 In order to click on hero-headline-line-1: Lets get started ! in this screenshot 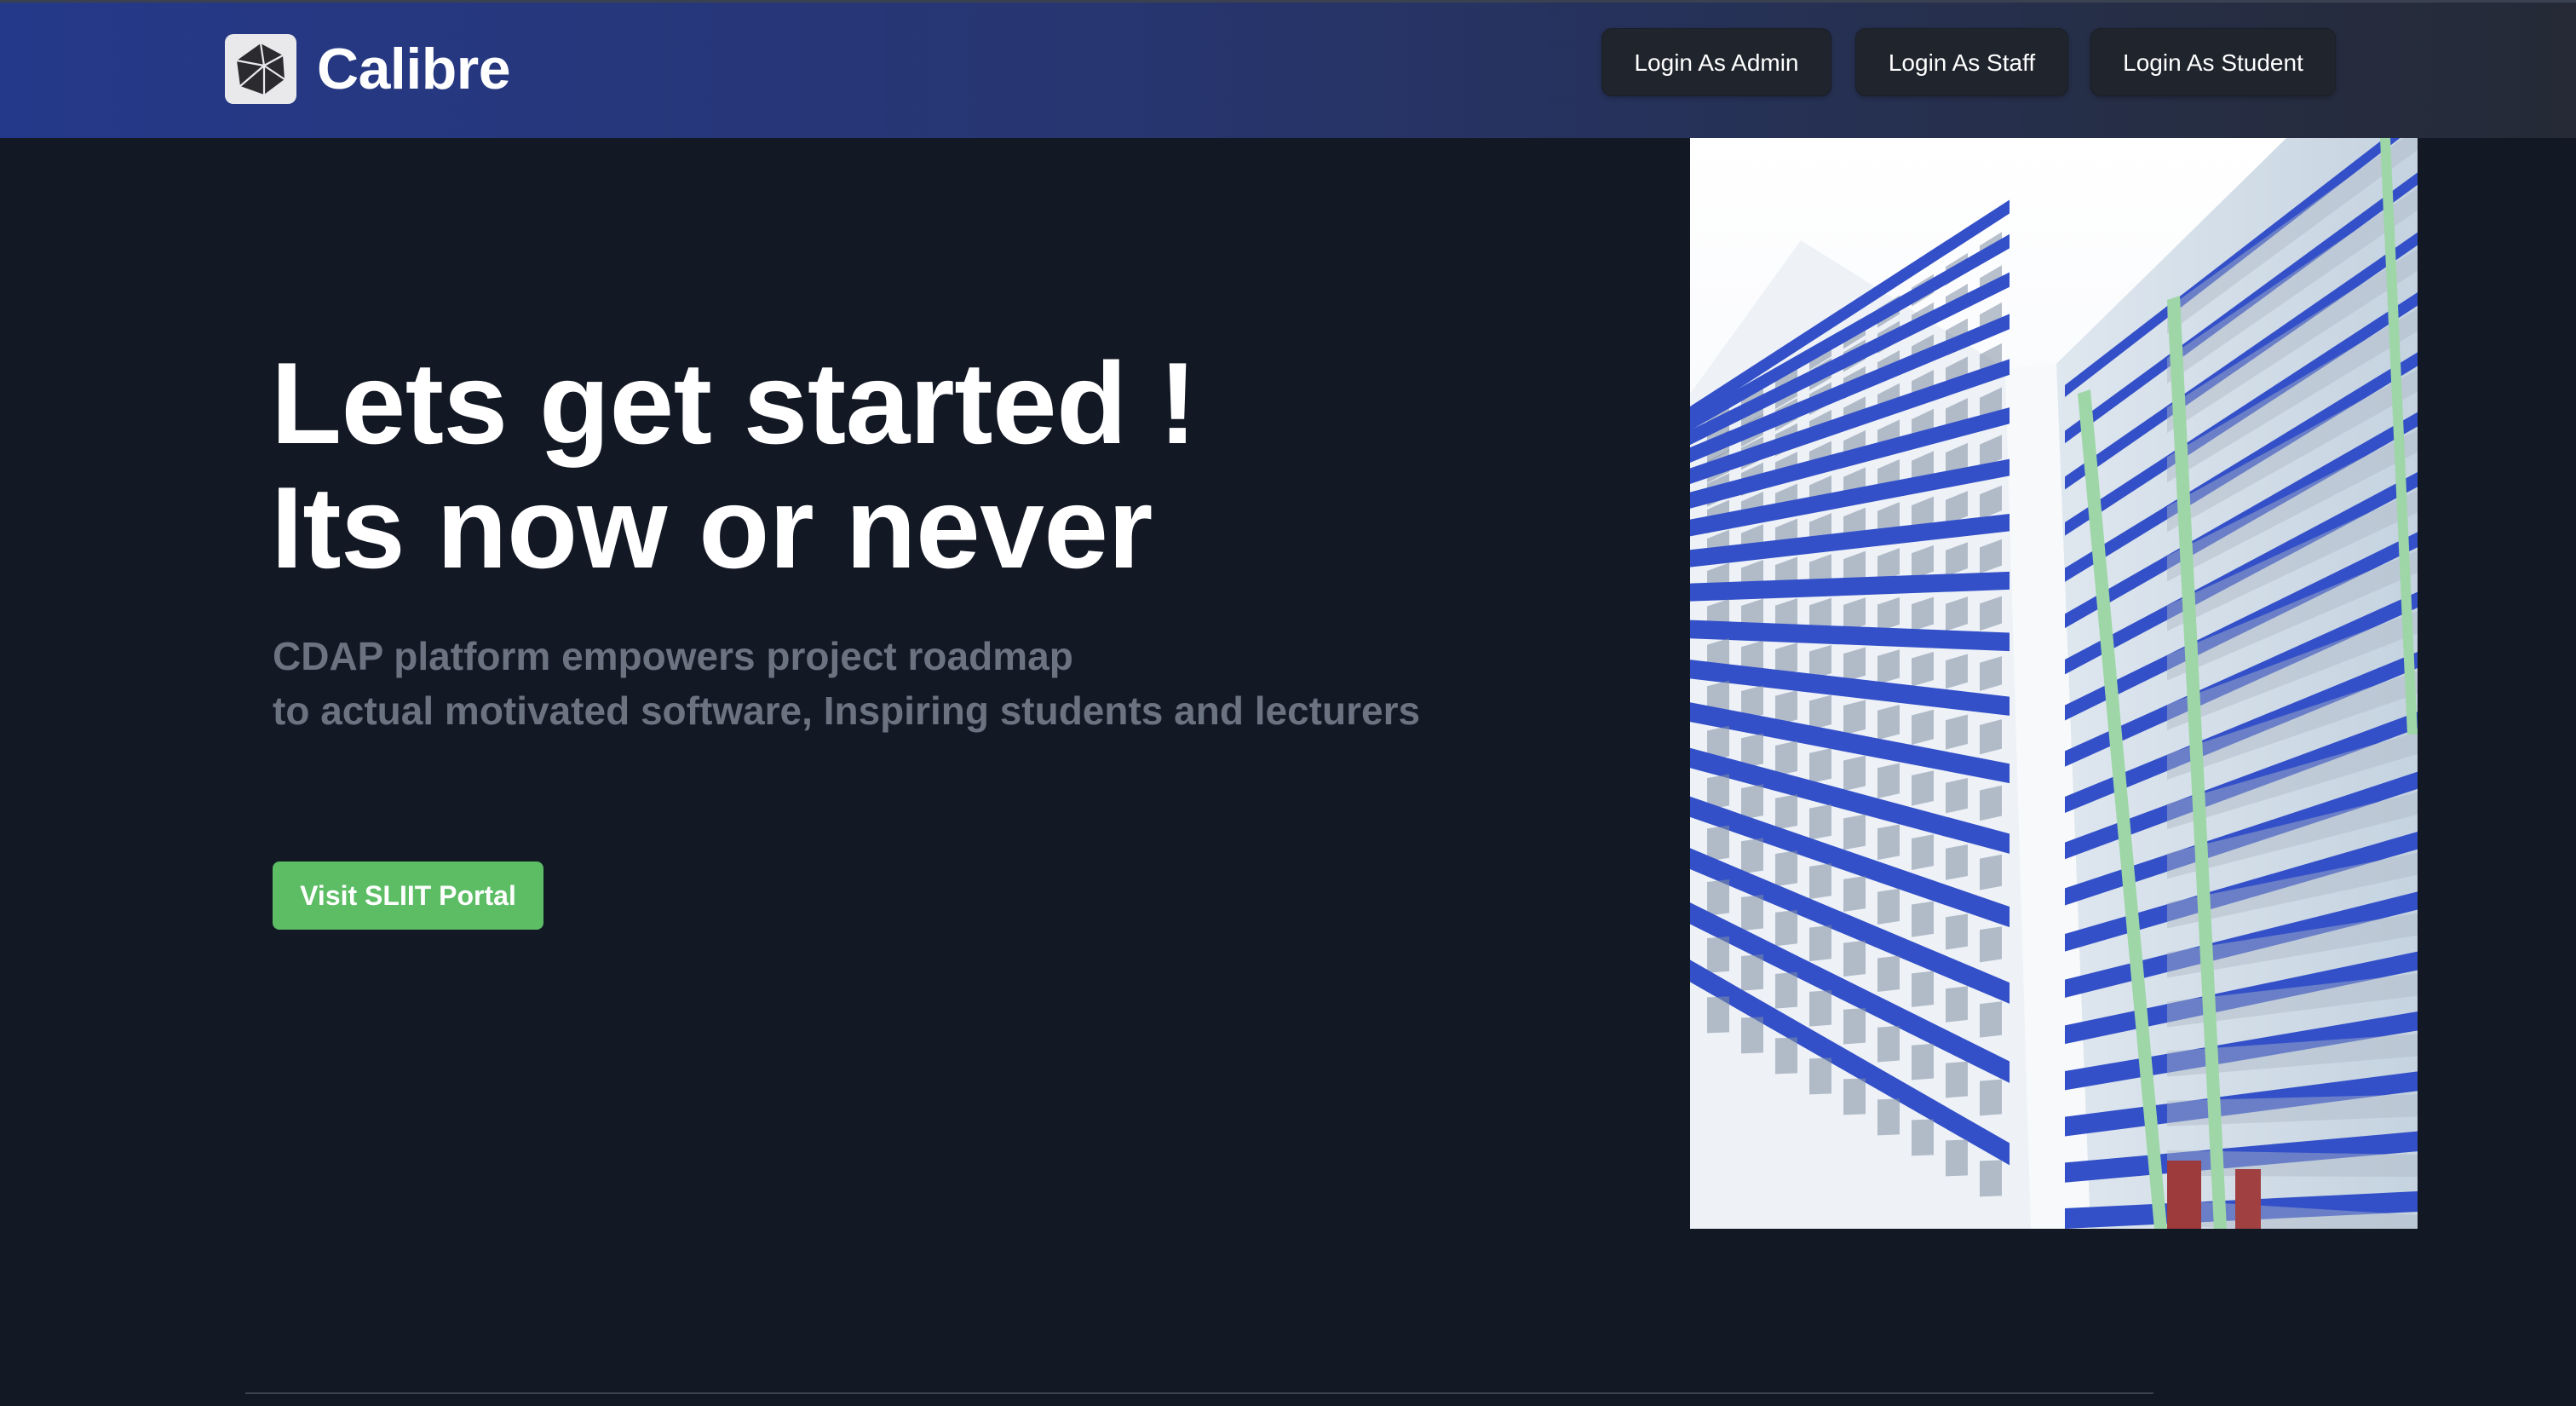, I will do `click(734, 403)`.